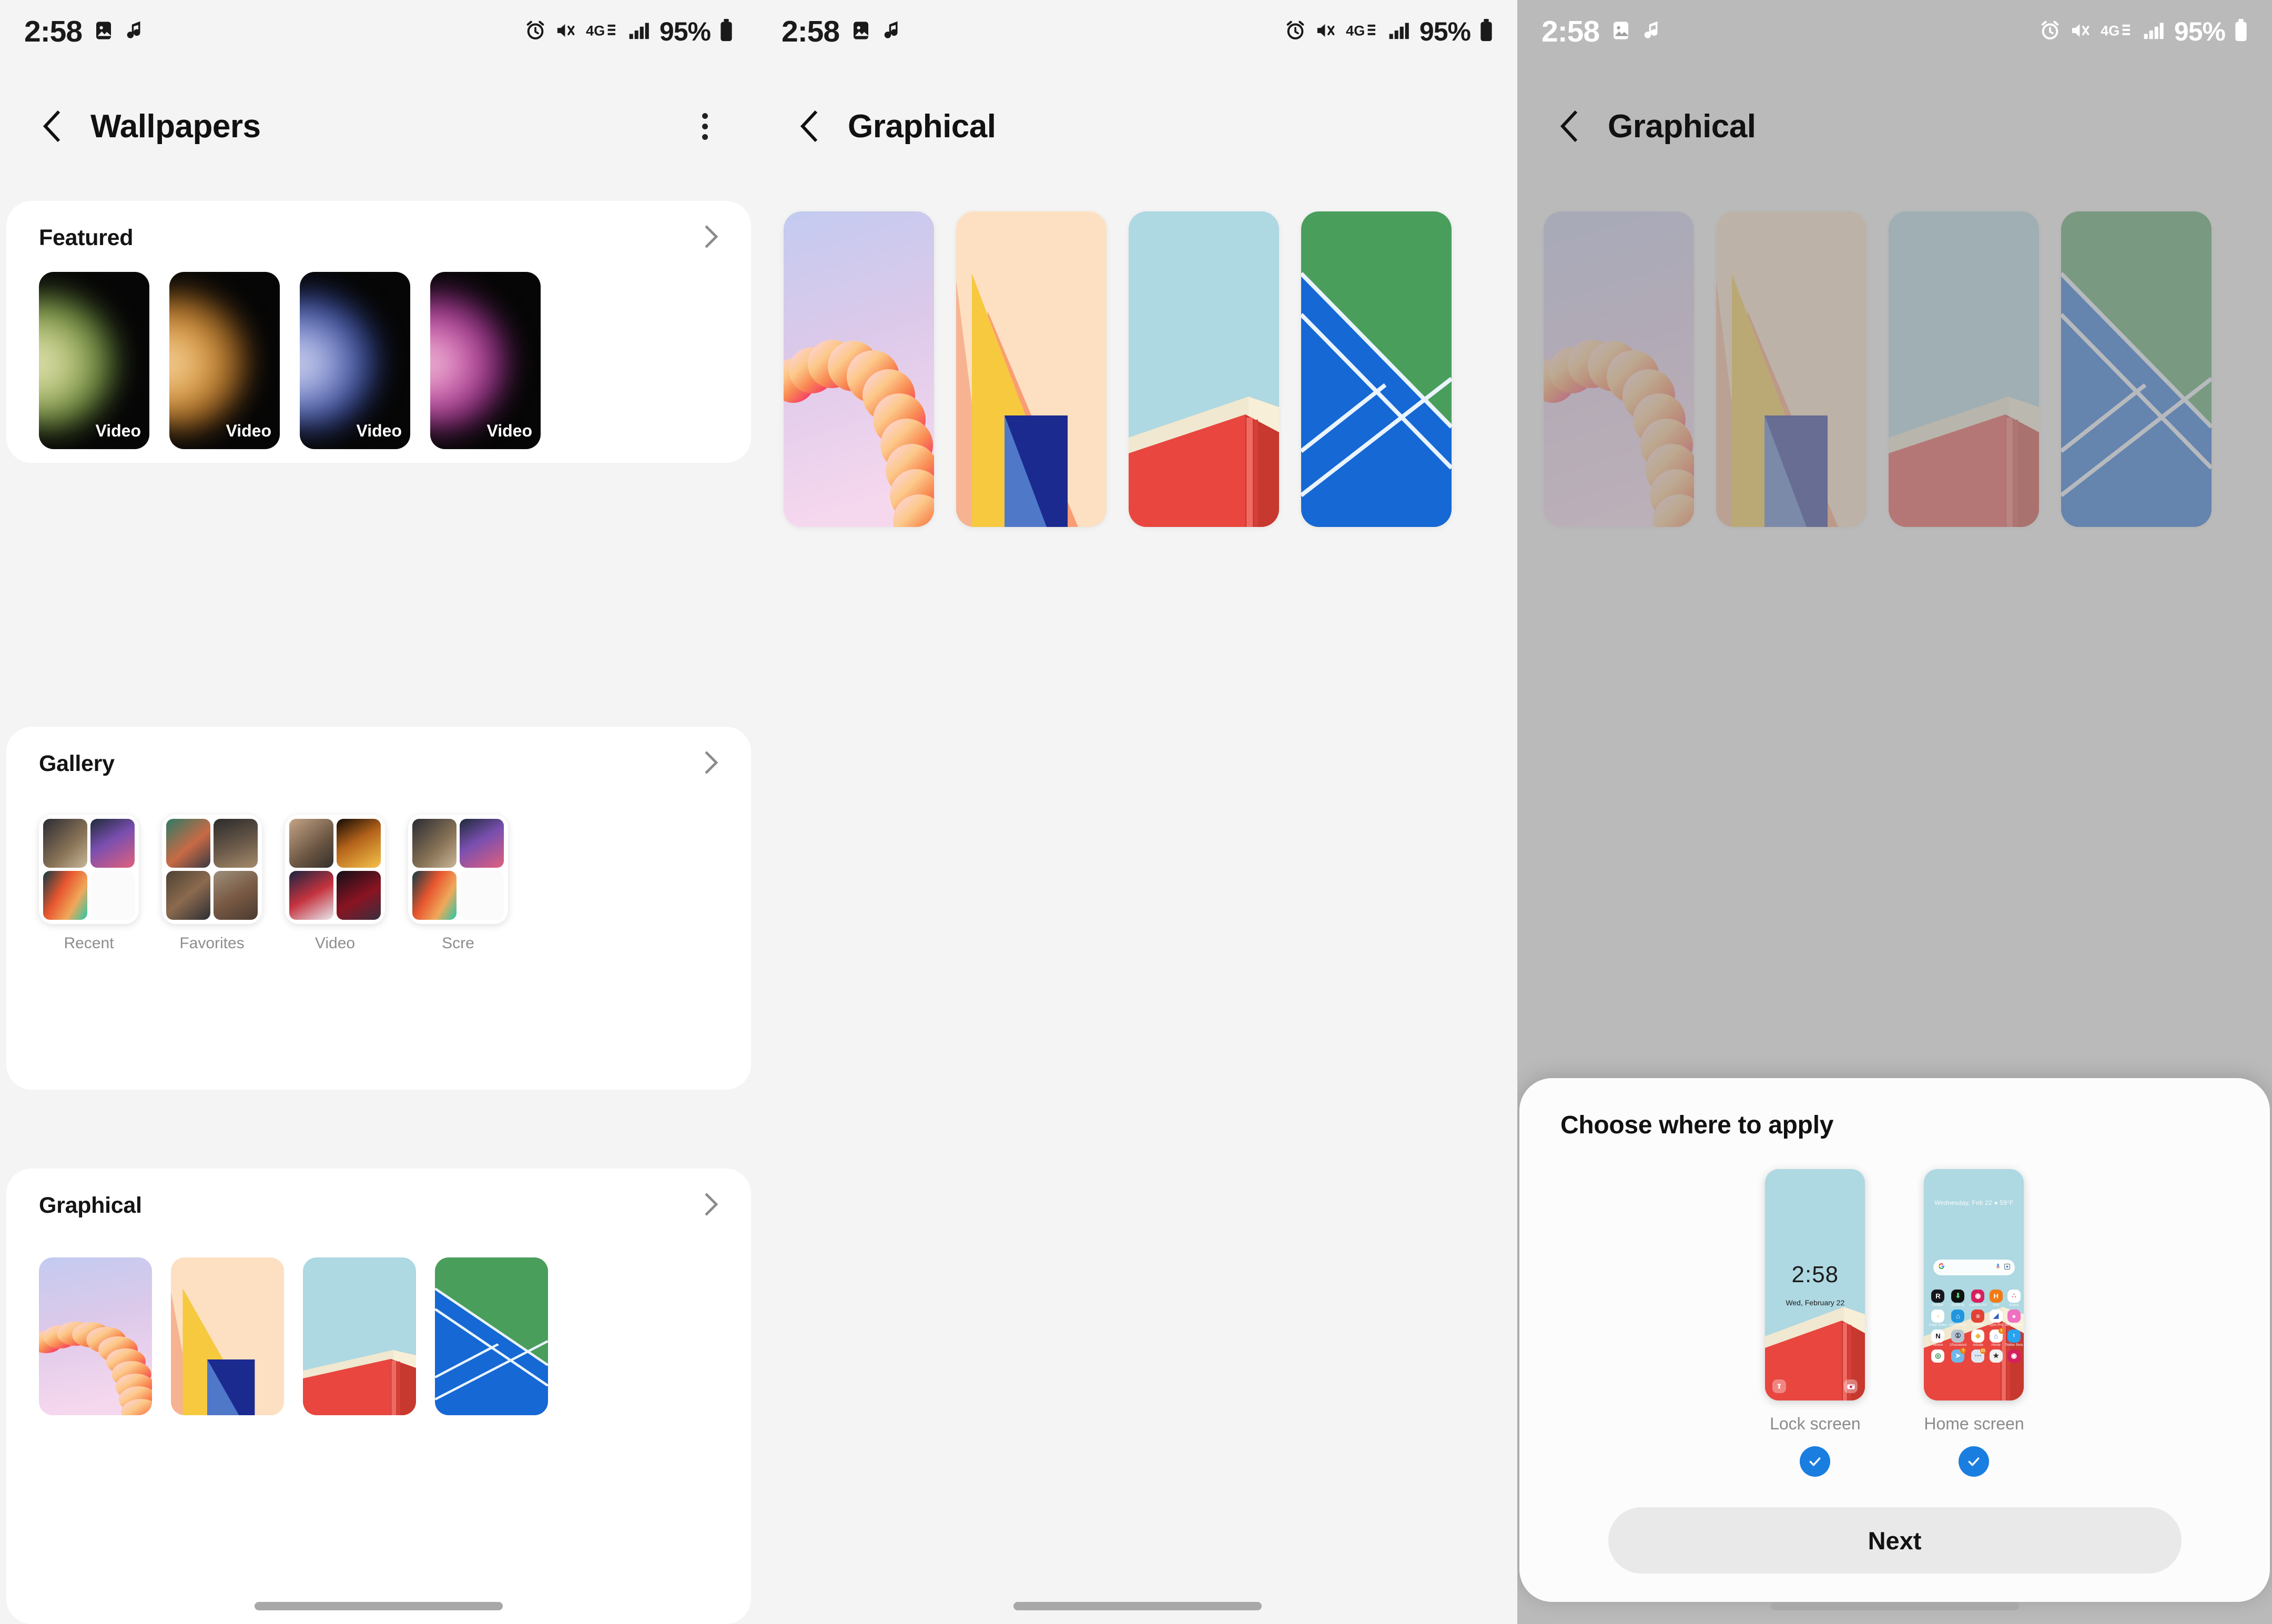 The image size is (2272, 1624). I want to click on lock-preview-time: 2:58, so click(1815, 1274).